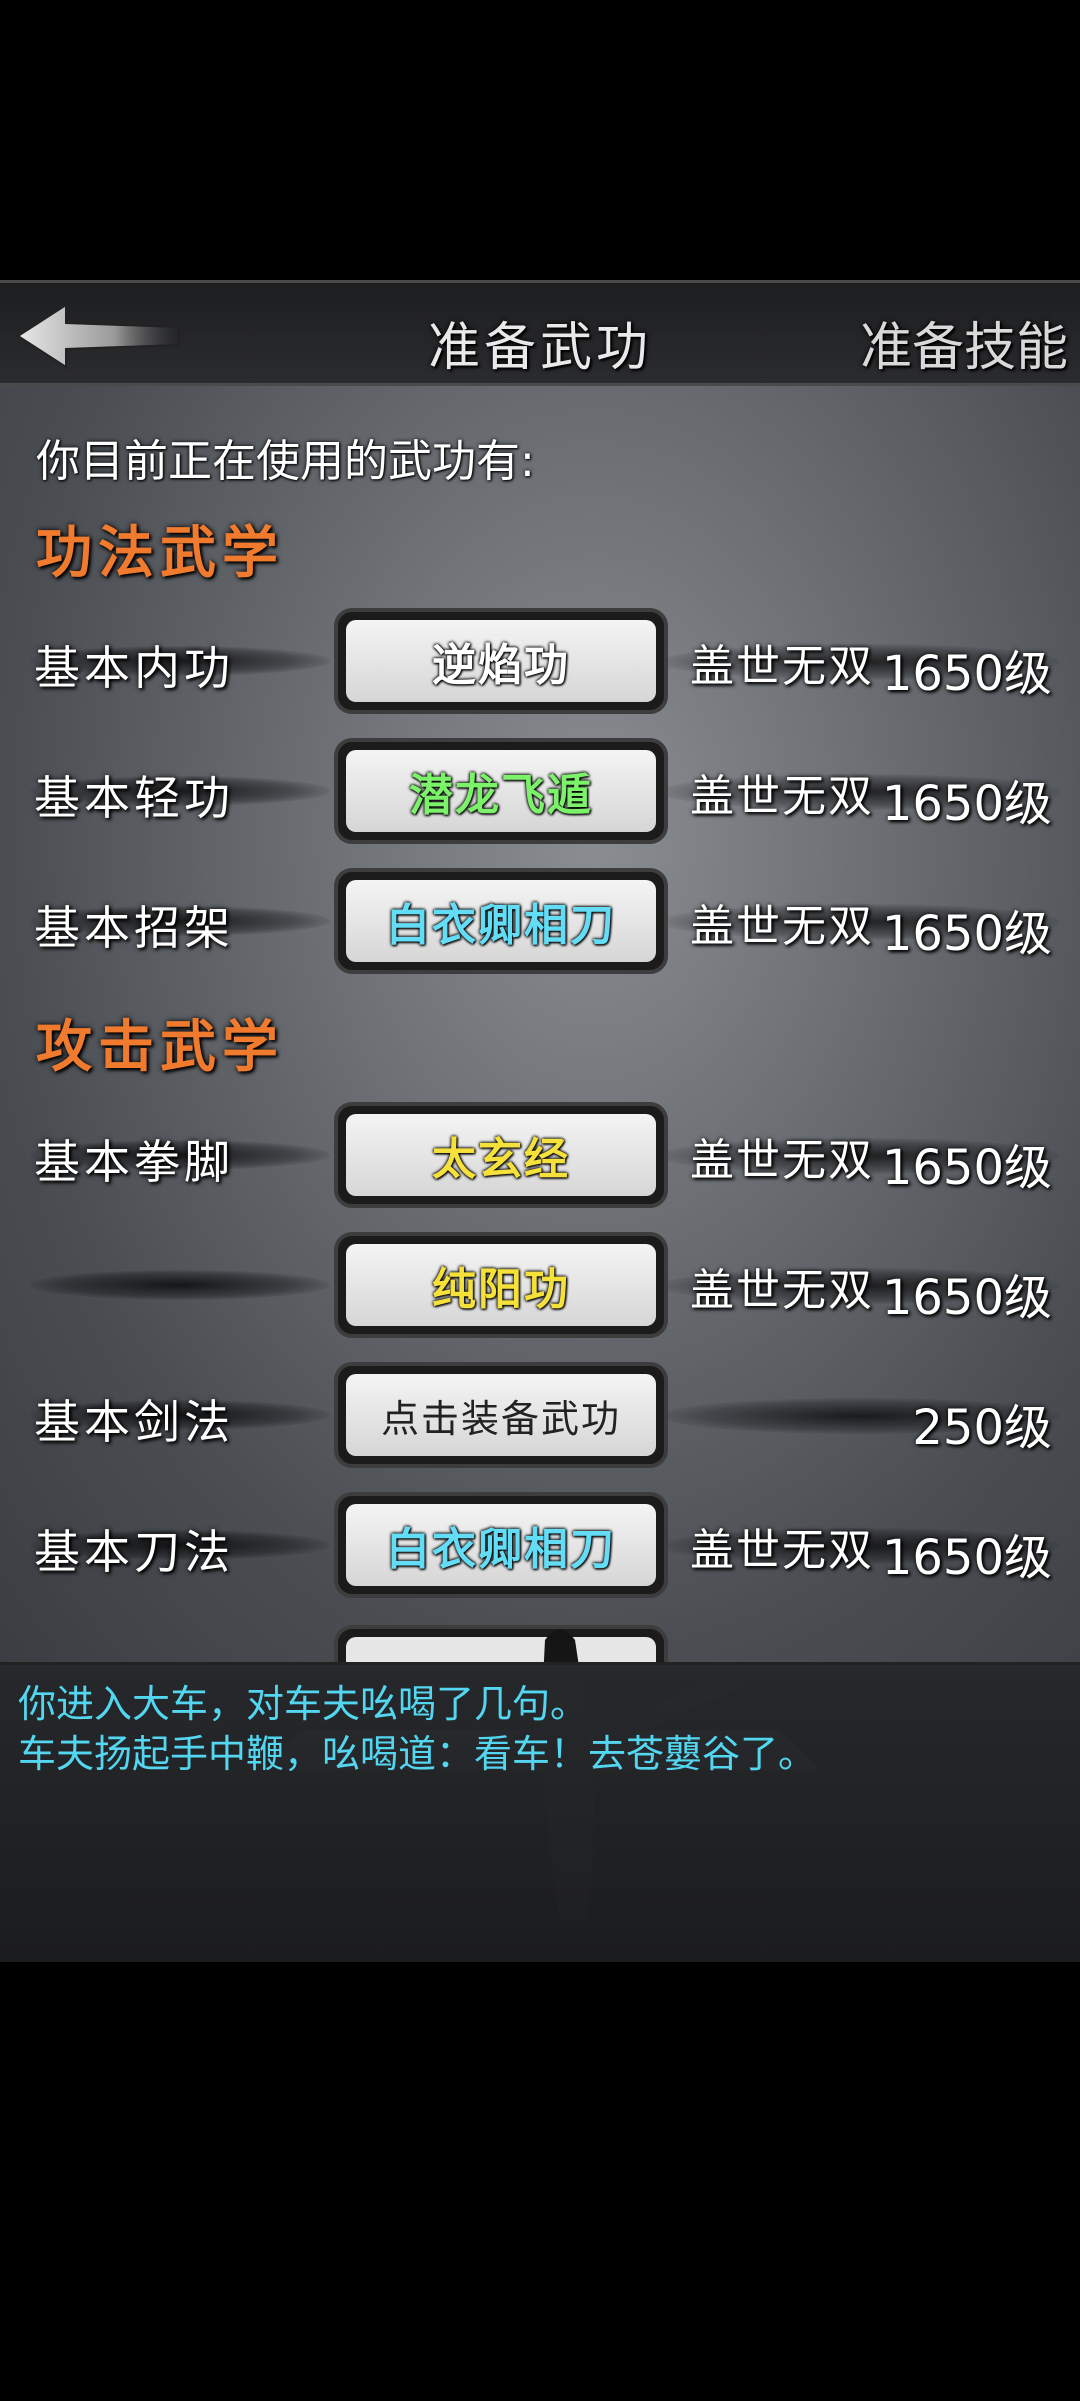 This screenshot has width=1080, height=2401. What do you see at coordinates (982, 1428) in the screenshot?
I see `skill-level: 250级` at bounding box center [982, 1428].